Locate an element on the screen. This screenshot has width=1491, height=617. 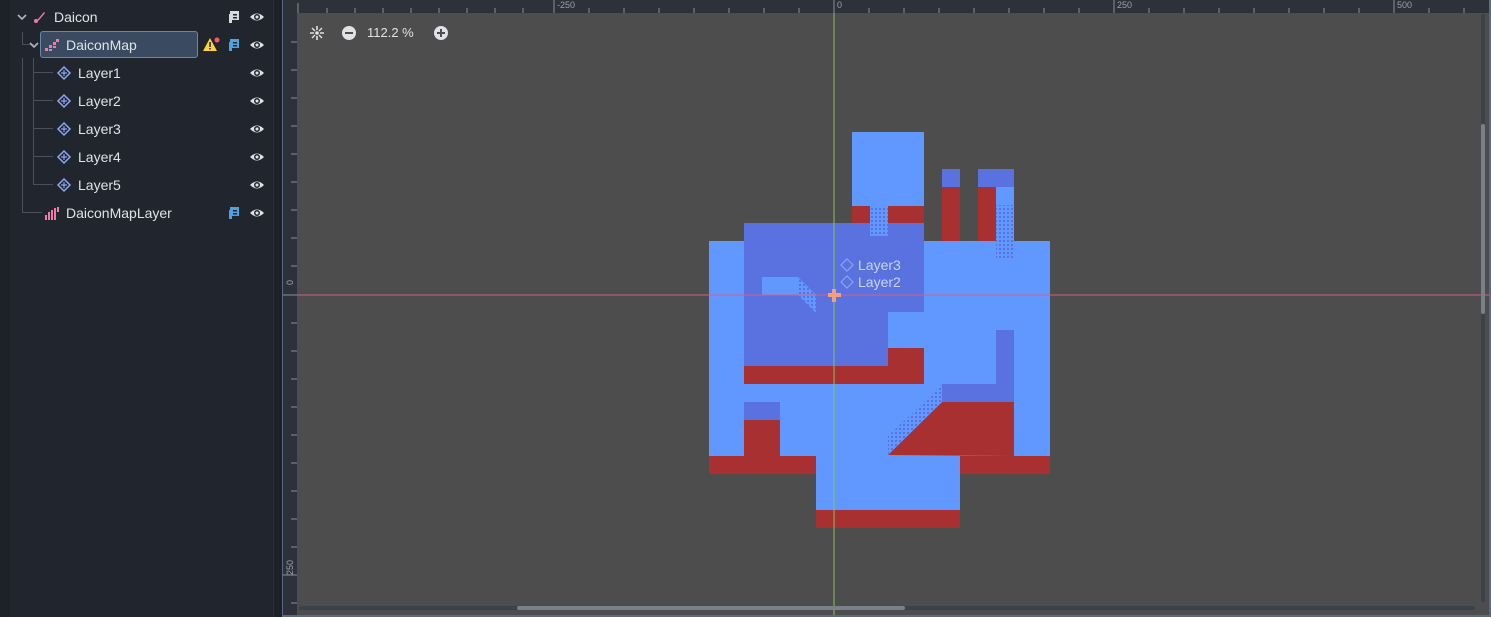
ruler-horizontal: -250 0 250 500 is located at coordinates (886, 6).